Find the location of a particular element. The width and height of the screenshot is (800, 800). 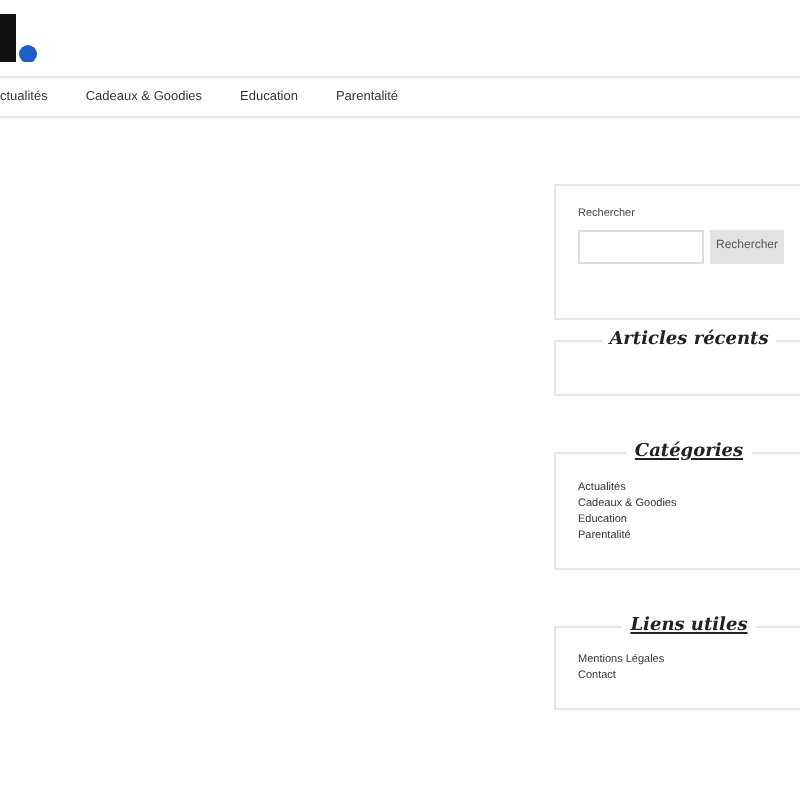

widget-title: Catégories is located at coordinates (689, 453).